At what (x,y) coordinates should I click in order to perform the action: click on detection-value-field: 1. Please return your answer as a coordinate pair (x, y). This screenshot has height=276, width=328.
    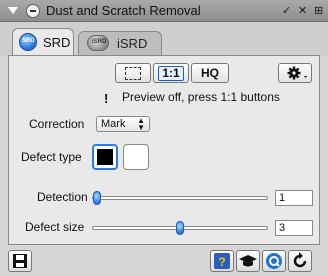
    Looking at the image, I should click on (294, 198).